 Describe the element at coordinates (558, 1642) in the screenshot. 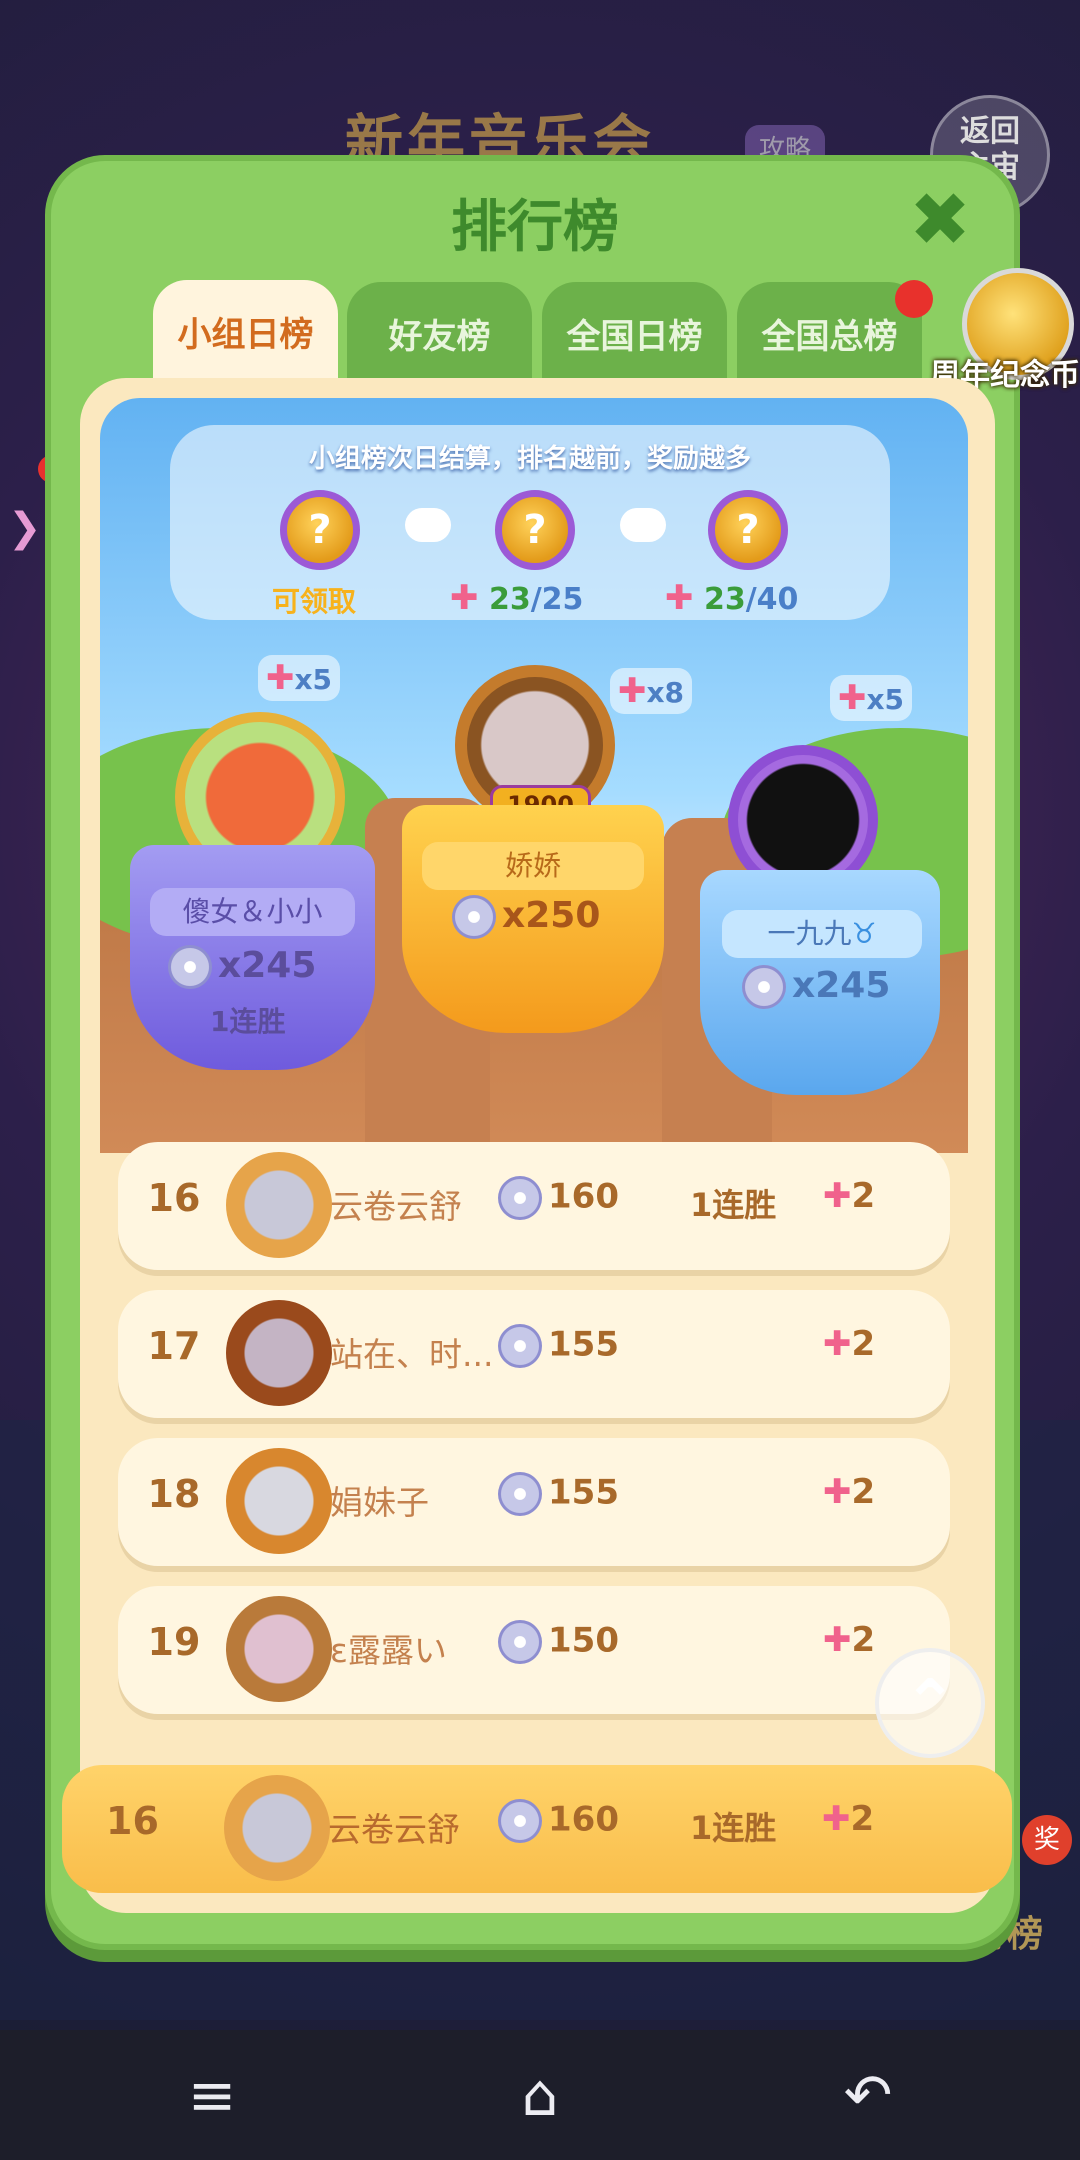

I see `score: 150` at that location.